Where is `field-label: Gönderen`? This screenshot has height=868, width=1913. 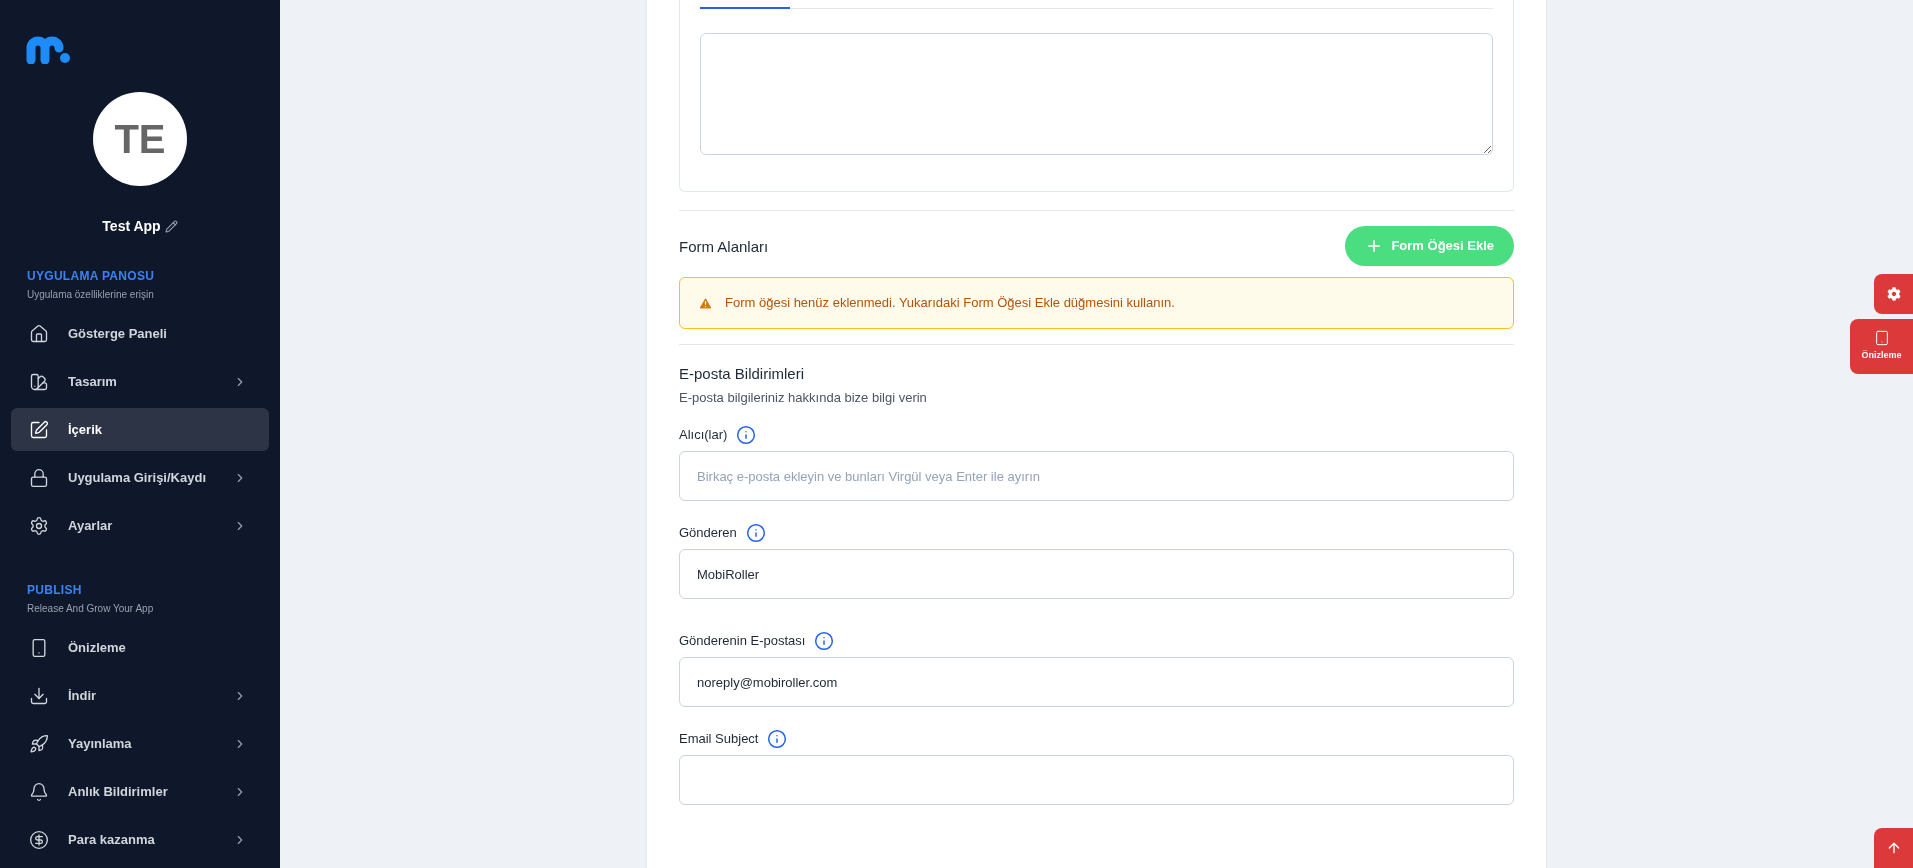 field-label: Gönderen is located at coordinates (708, 533).